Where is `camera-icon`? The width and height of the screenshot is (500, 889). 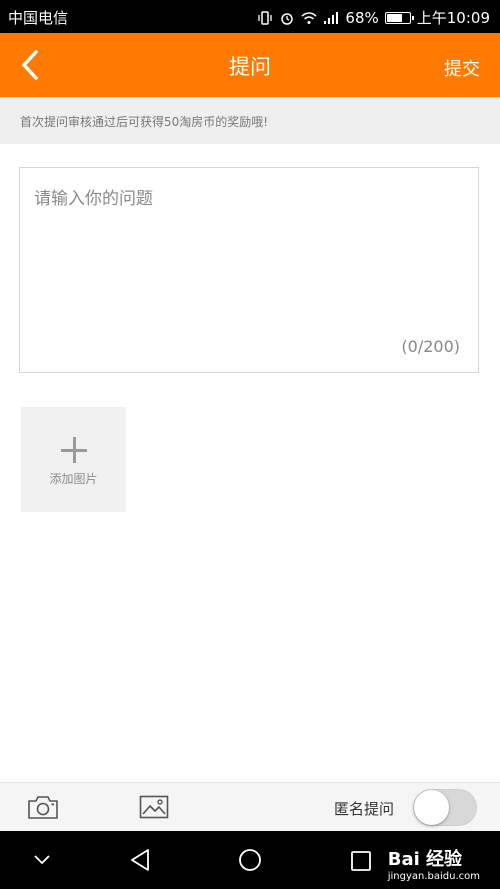 camera-icon is located at coordinates (43, 807).